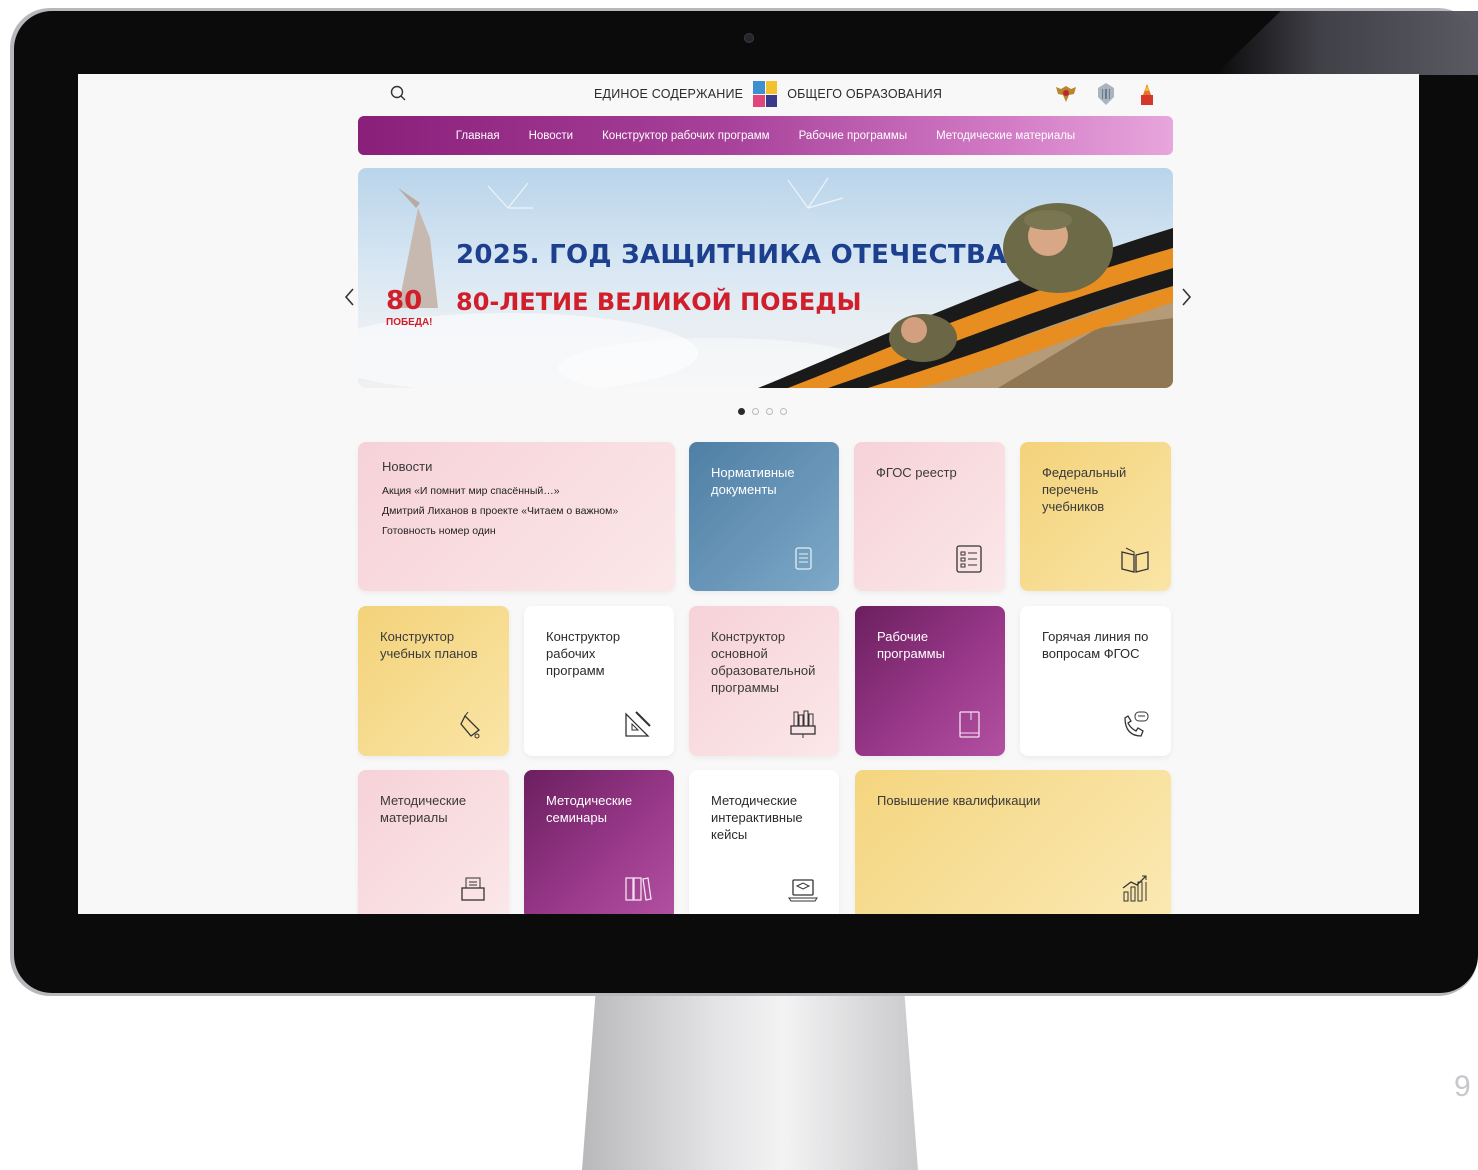  Describe the element at coordinates (930, 681) in the screenshot. I see `tile-work-programs: Рабочие программы` at that location.